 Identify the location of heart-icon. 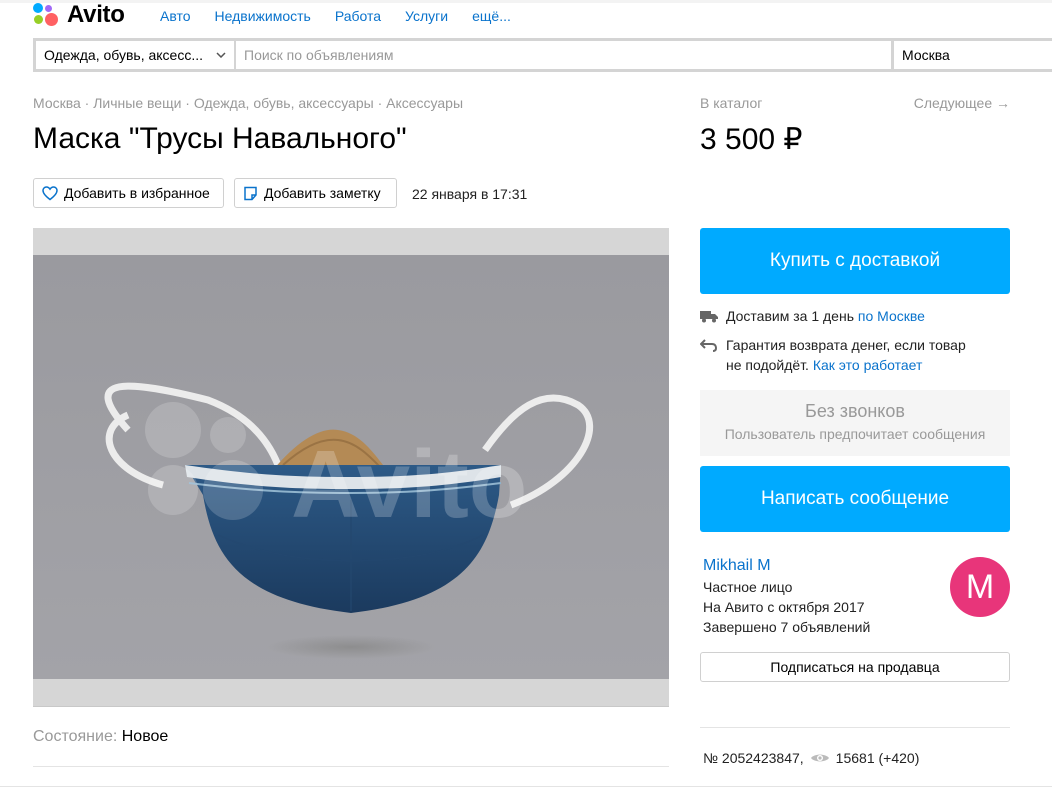
(50, 192).